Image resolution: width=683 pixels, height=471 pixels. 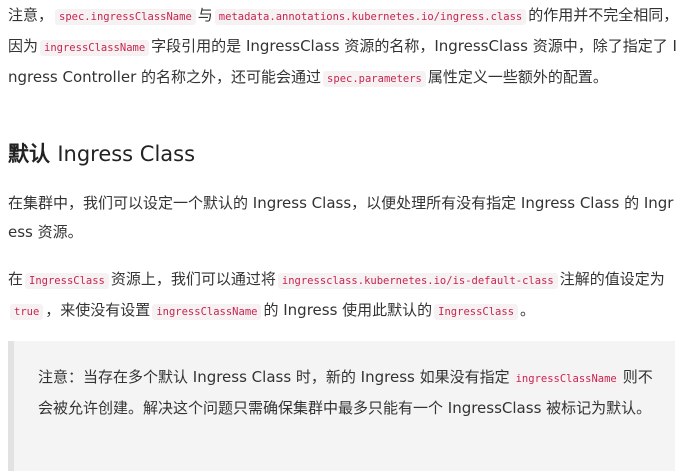 What do you see at coordinates (528, 310) in the screenshot?
I see `text-span: 。` at bounding box center [528, 310].